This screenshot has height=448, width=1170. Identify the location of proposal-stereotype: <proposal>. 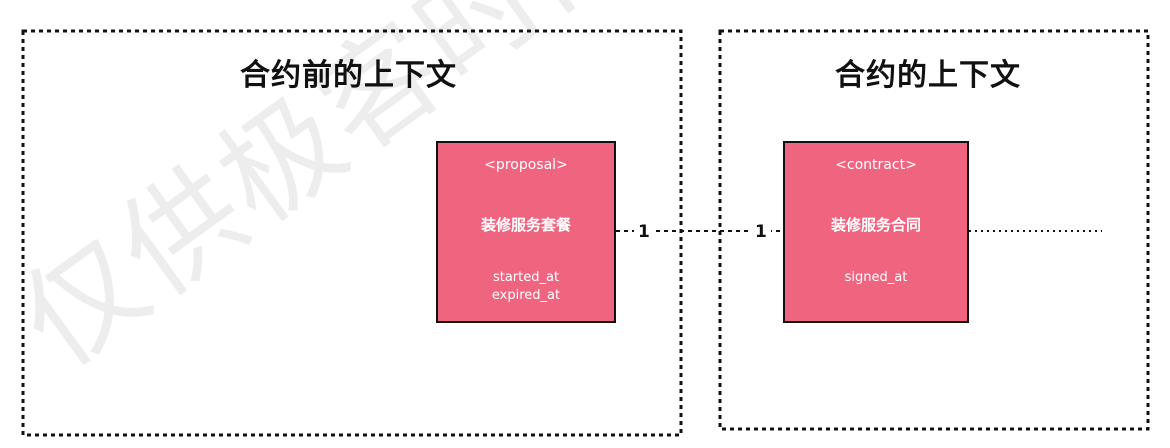
(526, 165).